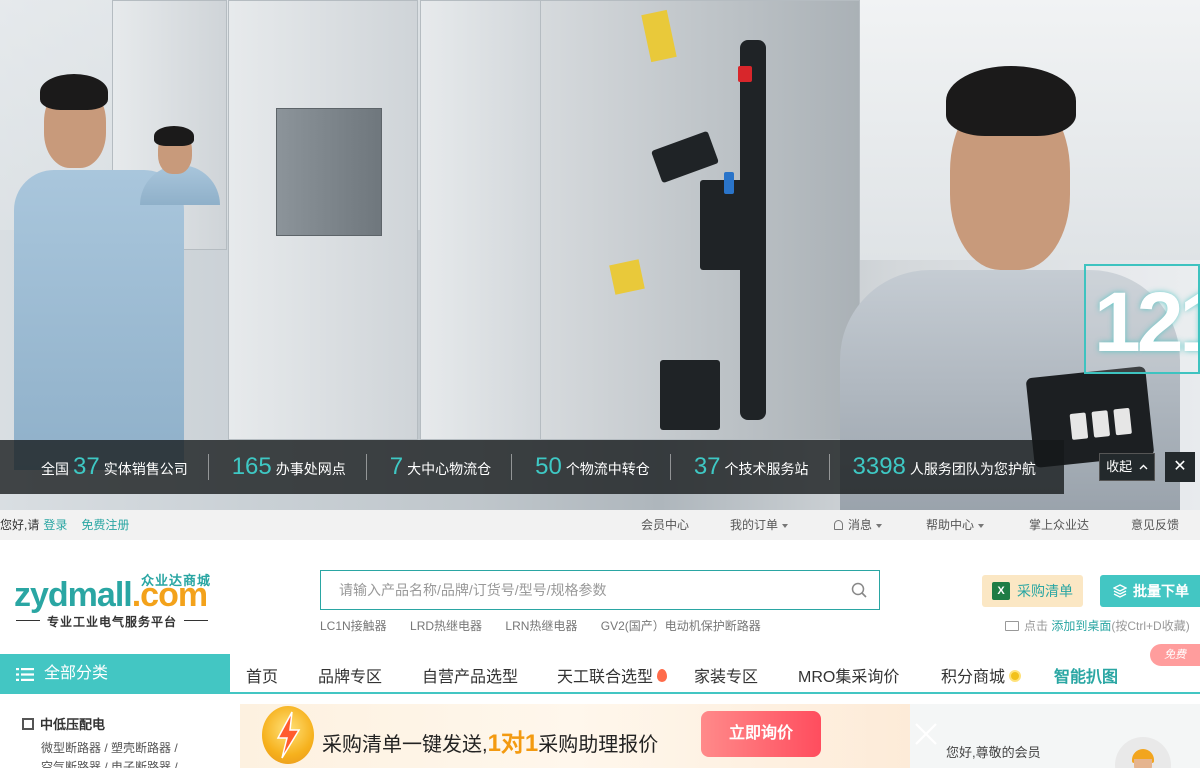 This screenshot has width=1200, height=768. Describe the element at coordinates (490, 220) in the screenshot. I see `cabinet-middle` at that location.